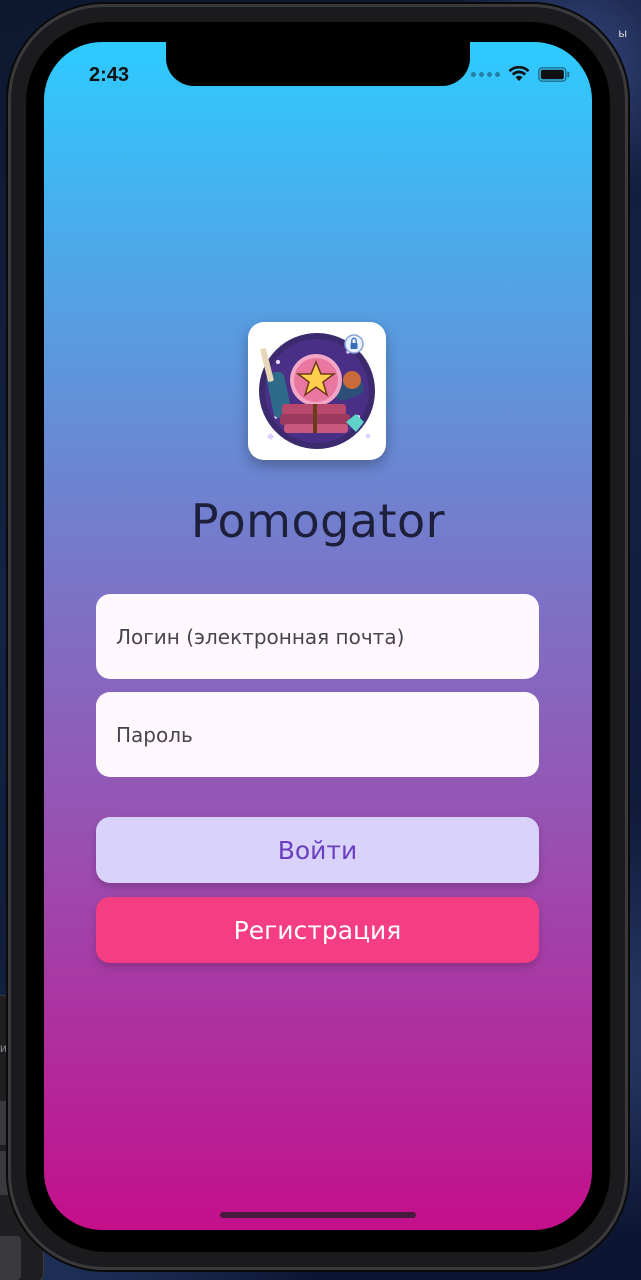 This screenshot has height=1280, width=641. What do you see at coordinates (318, 521) in the screenshot?
I see `app-title: Pomogator` at bounding box center [318, 521].